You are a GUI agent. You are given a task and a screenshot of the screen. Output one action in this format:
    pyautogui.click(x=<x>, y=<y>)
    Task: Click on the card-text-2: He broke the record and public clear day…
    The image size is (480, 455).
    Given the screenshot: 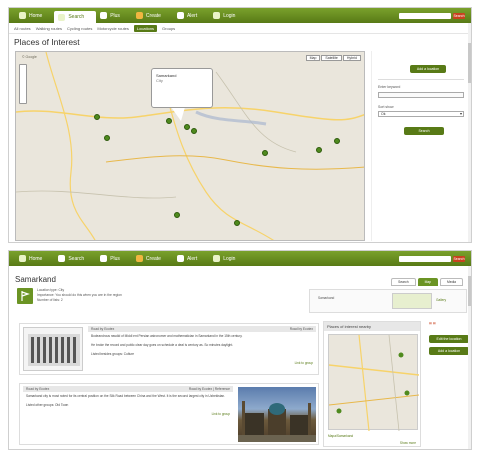 What is the action you would take?
    pyautogui.click(x=162, y=345)
    